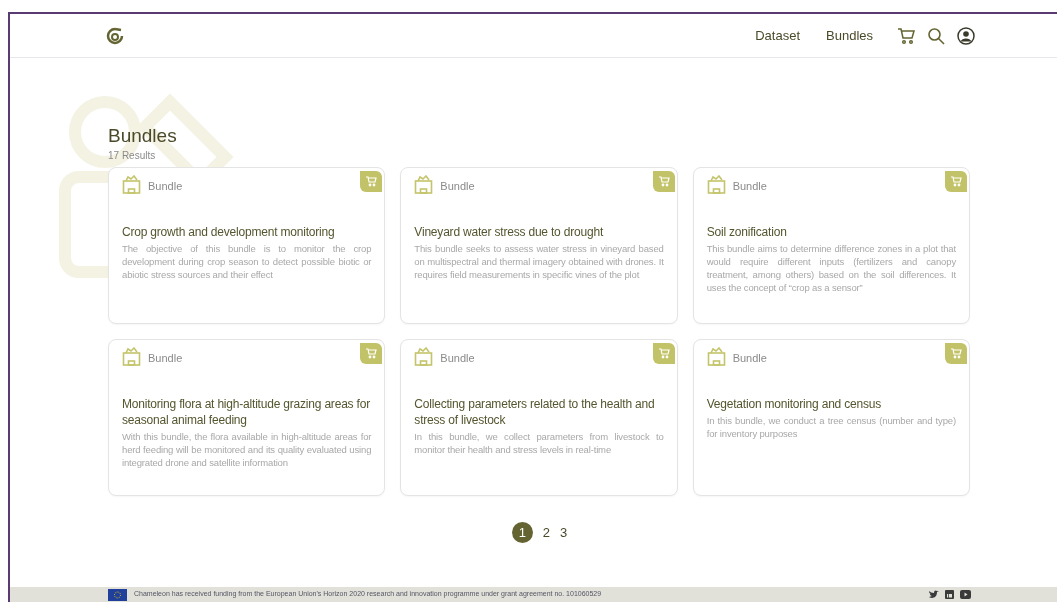 The image size is (1057, 602). What do you see at coordinates (539, 443) in the screenshot?
I see `bundle-description: In this bundle, we collect parameters from livestock to monitor their health and stress levels in real-time` at bounding box center [539, 443].